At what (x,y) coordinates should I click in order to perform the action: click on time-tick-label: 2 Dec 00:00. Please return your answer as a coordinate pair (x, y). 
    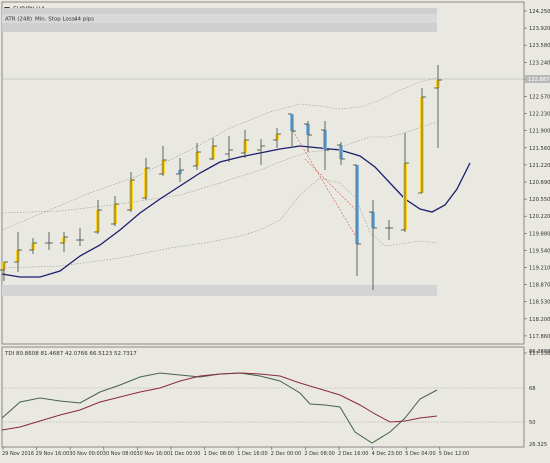
    Looking at the image, I should click on (286, 454).